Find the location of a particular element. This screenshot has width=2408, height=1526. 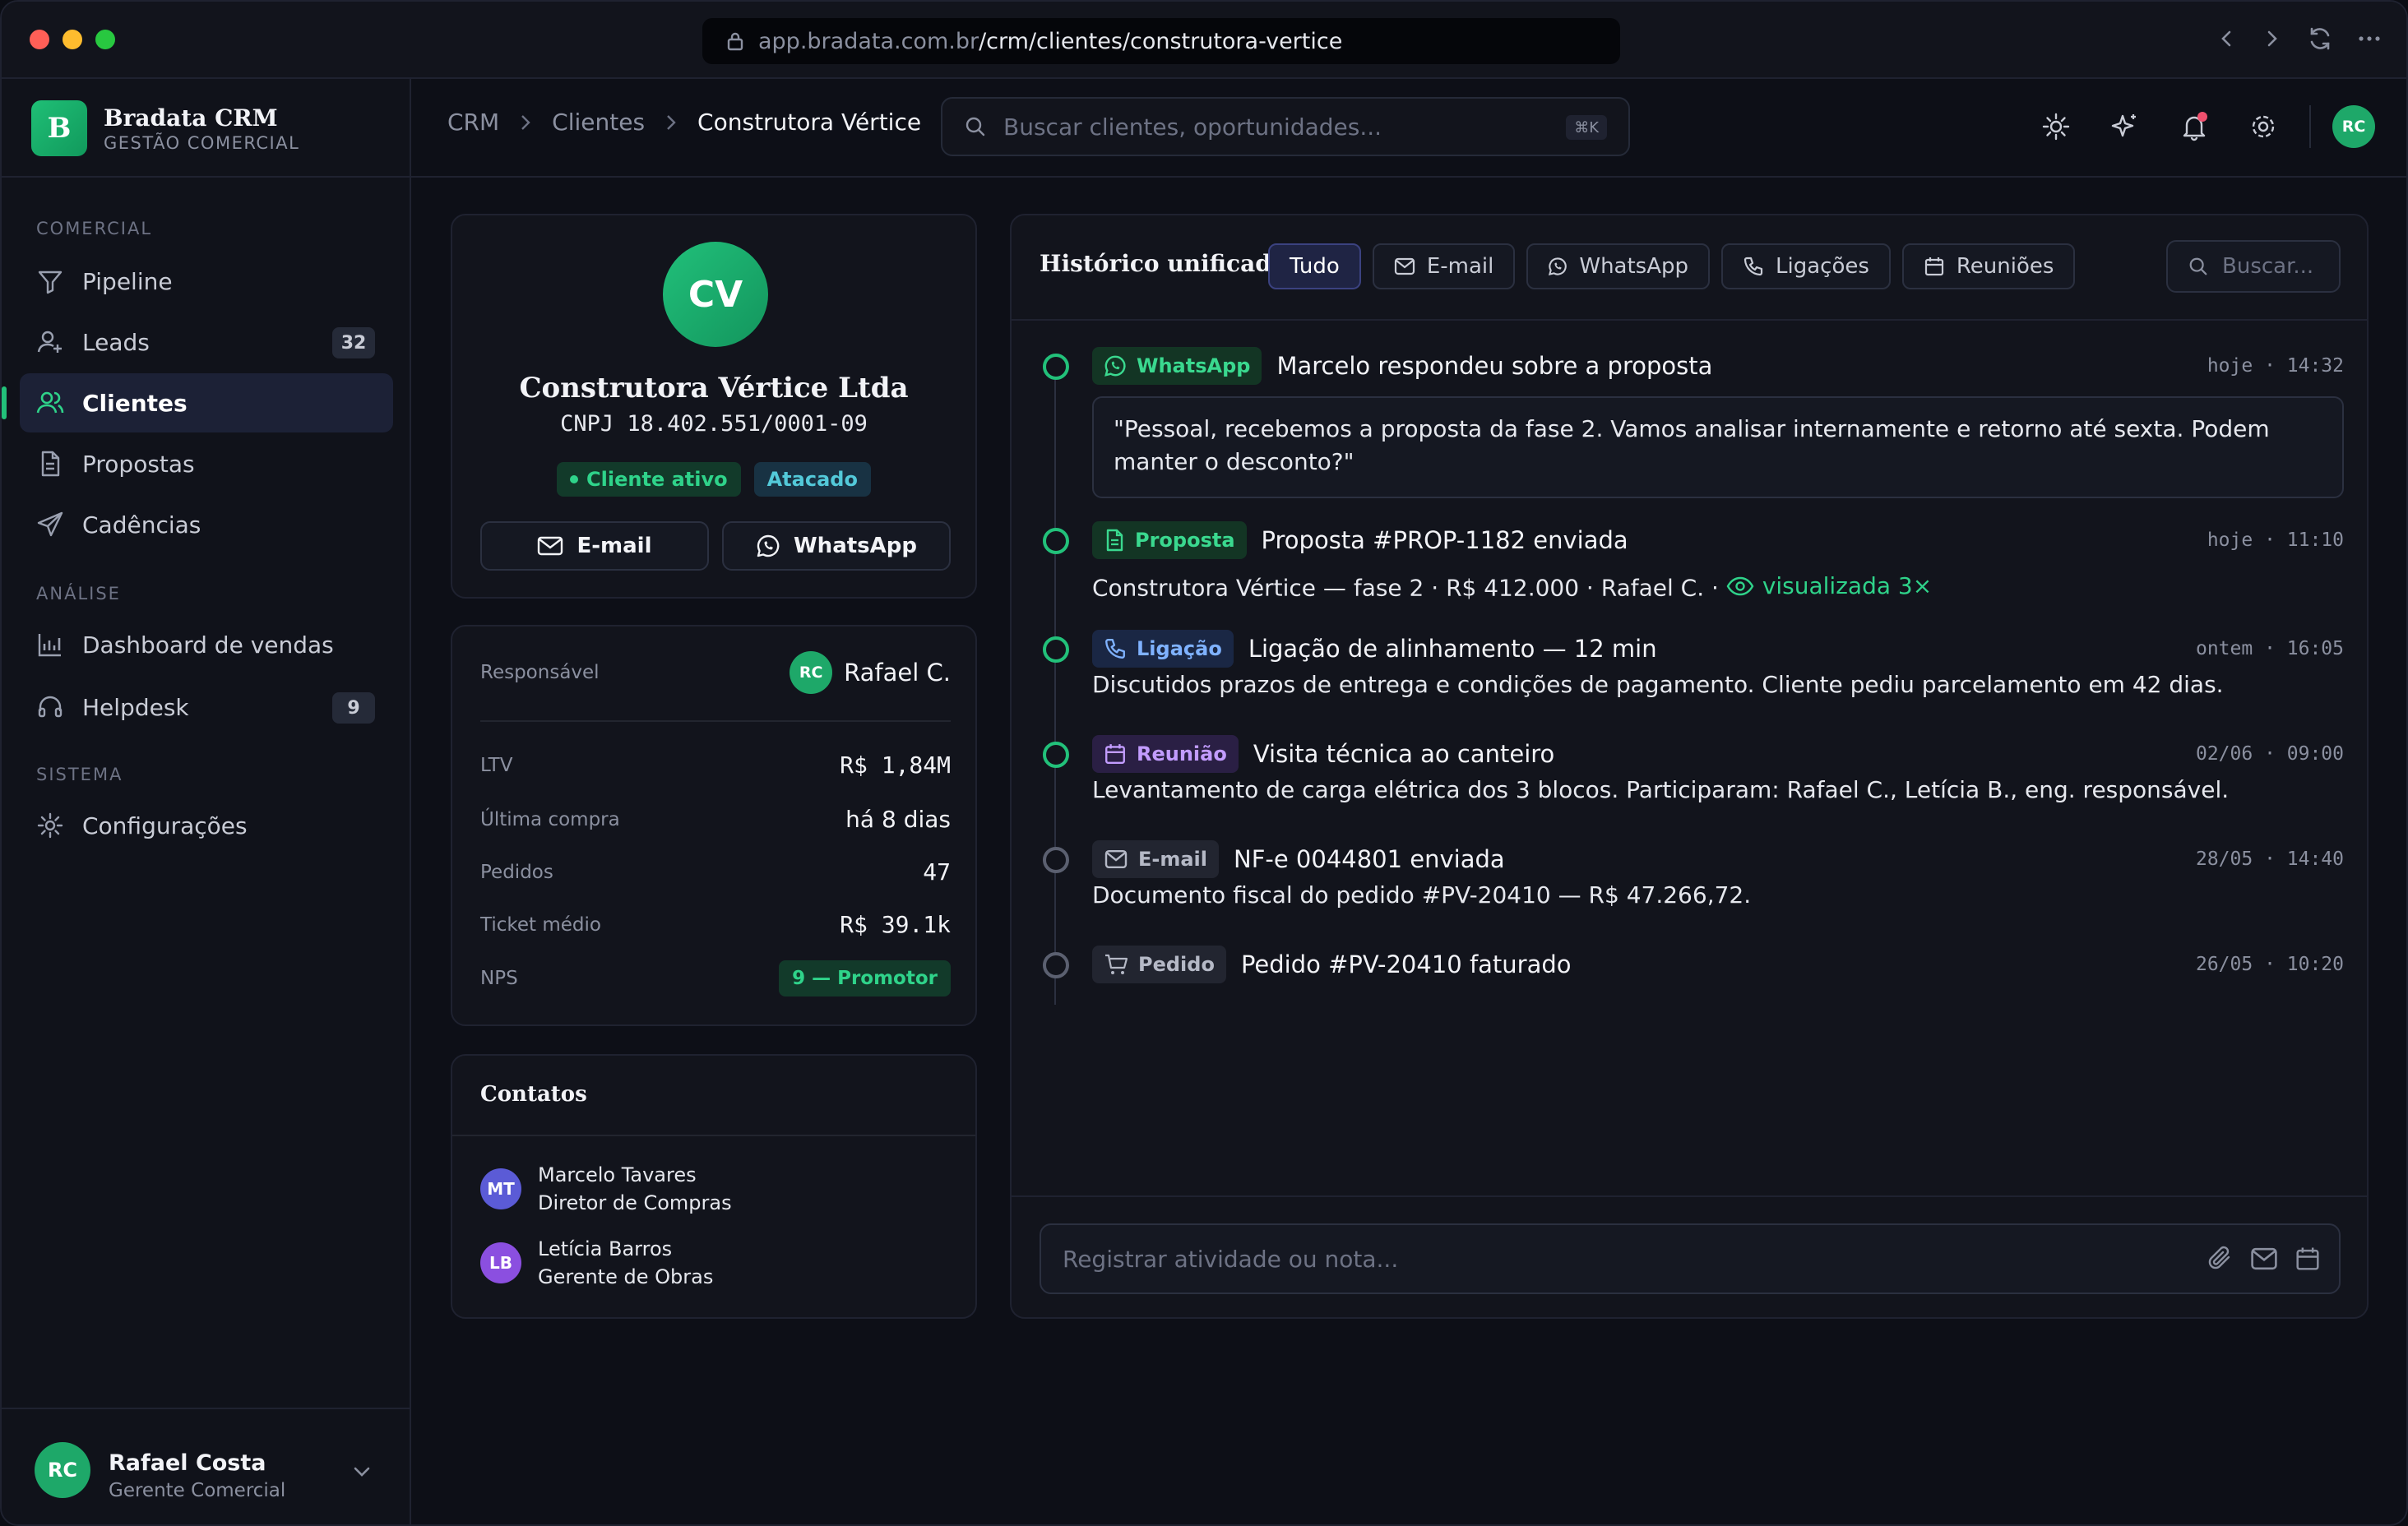

settings-button is located at coordinates (2263, 127).